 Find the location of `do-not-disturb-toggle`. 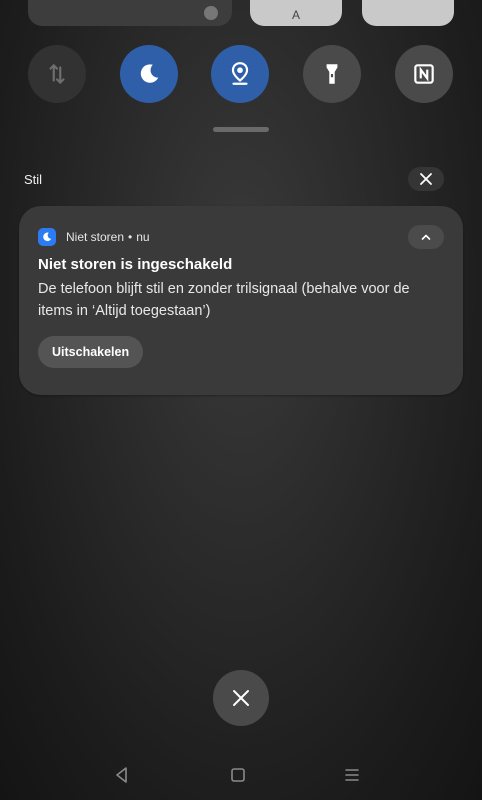

do-not-disturb-toggle is located at coordinates (149, 74).